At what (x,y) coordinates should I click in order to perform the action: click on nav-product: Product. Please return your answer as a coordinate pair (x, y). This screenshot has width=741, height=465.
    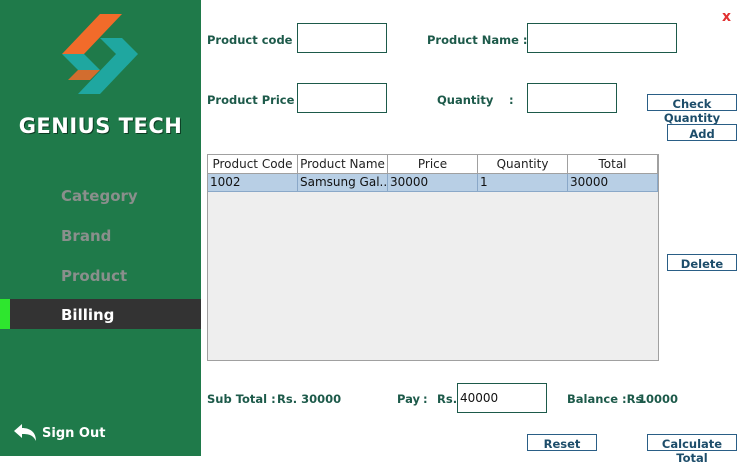
    Looking at the image, I should click on (94, 276).